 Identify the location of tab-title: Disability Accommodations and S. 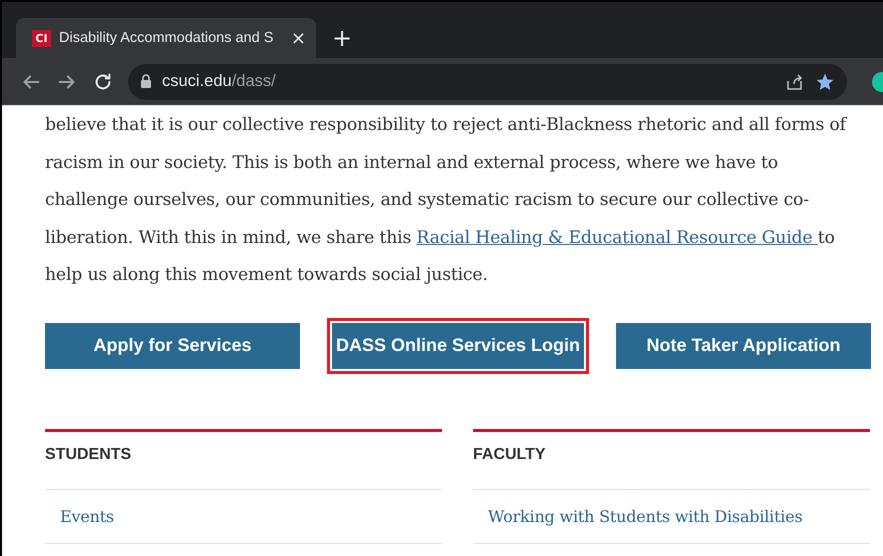
(166, 38).